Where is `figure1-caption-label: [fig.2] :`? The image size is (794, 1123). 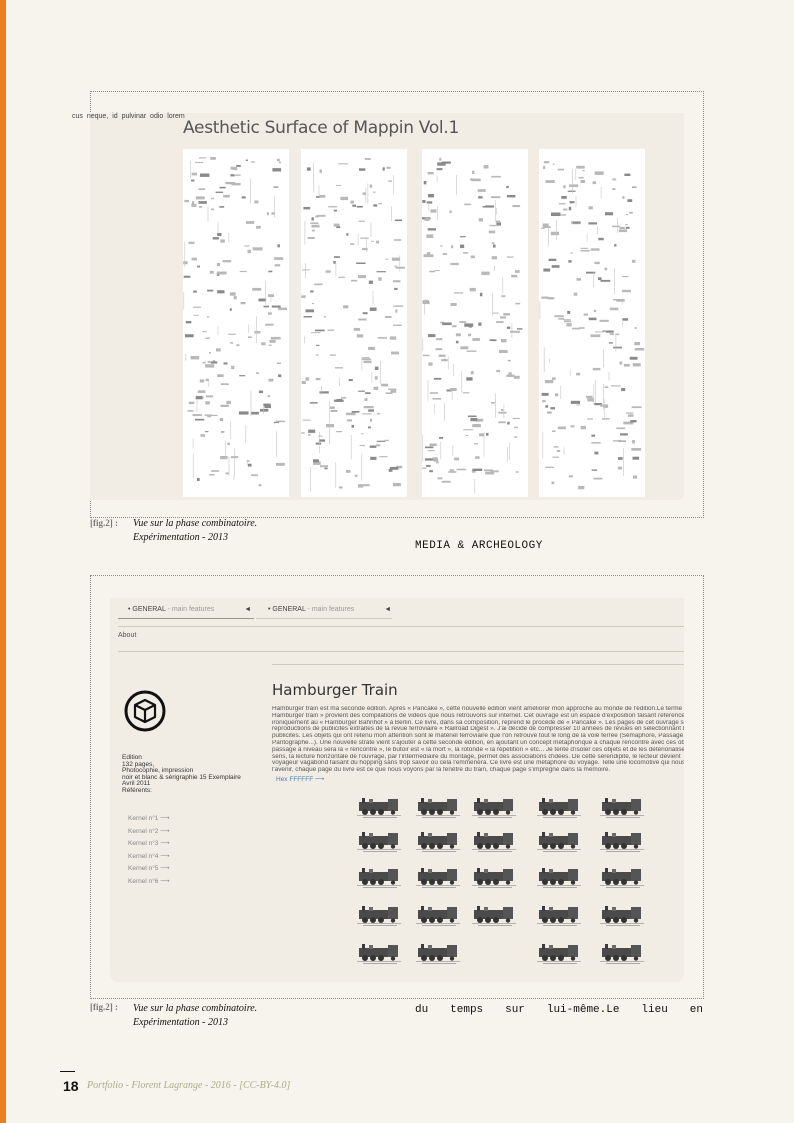 figure1-caption-label: [fig.2] : is located at coordinates (104, 523).